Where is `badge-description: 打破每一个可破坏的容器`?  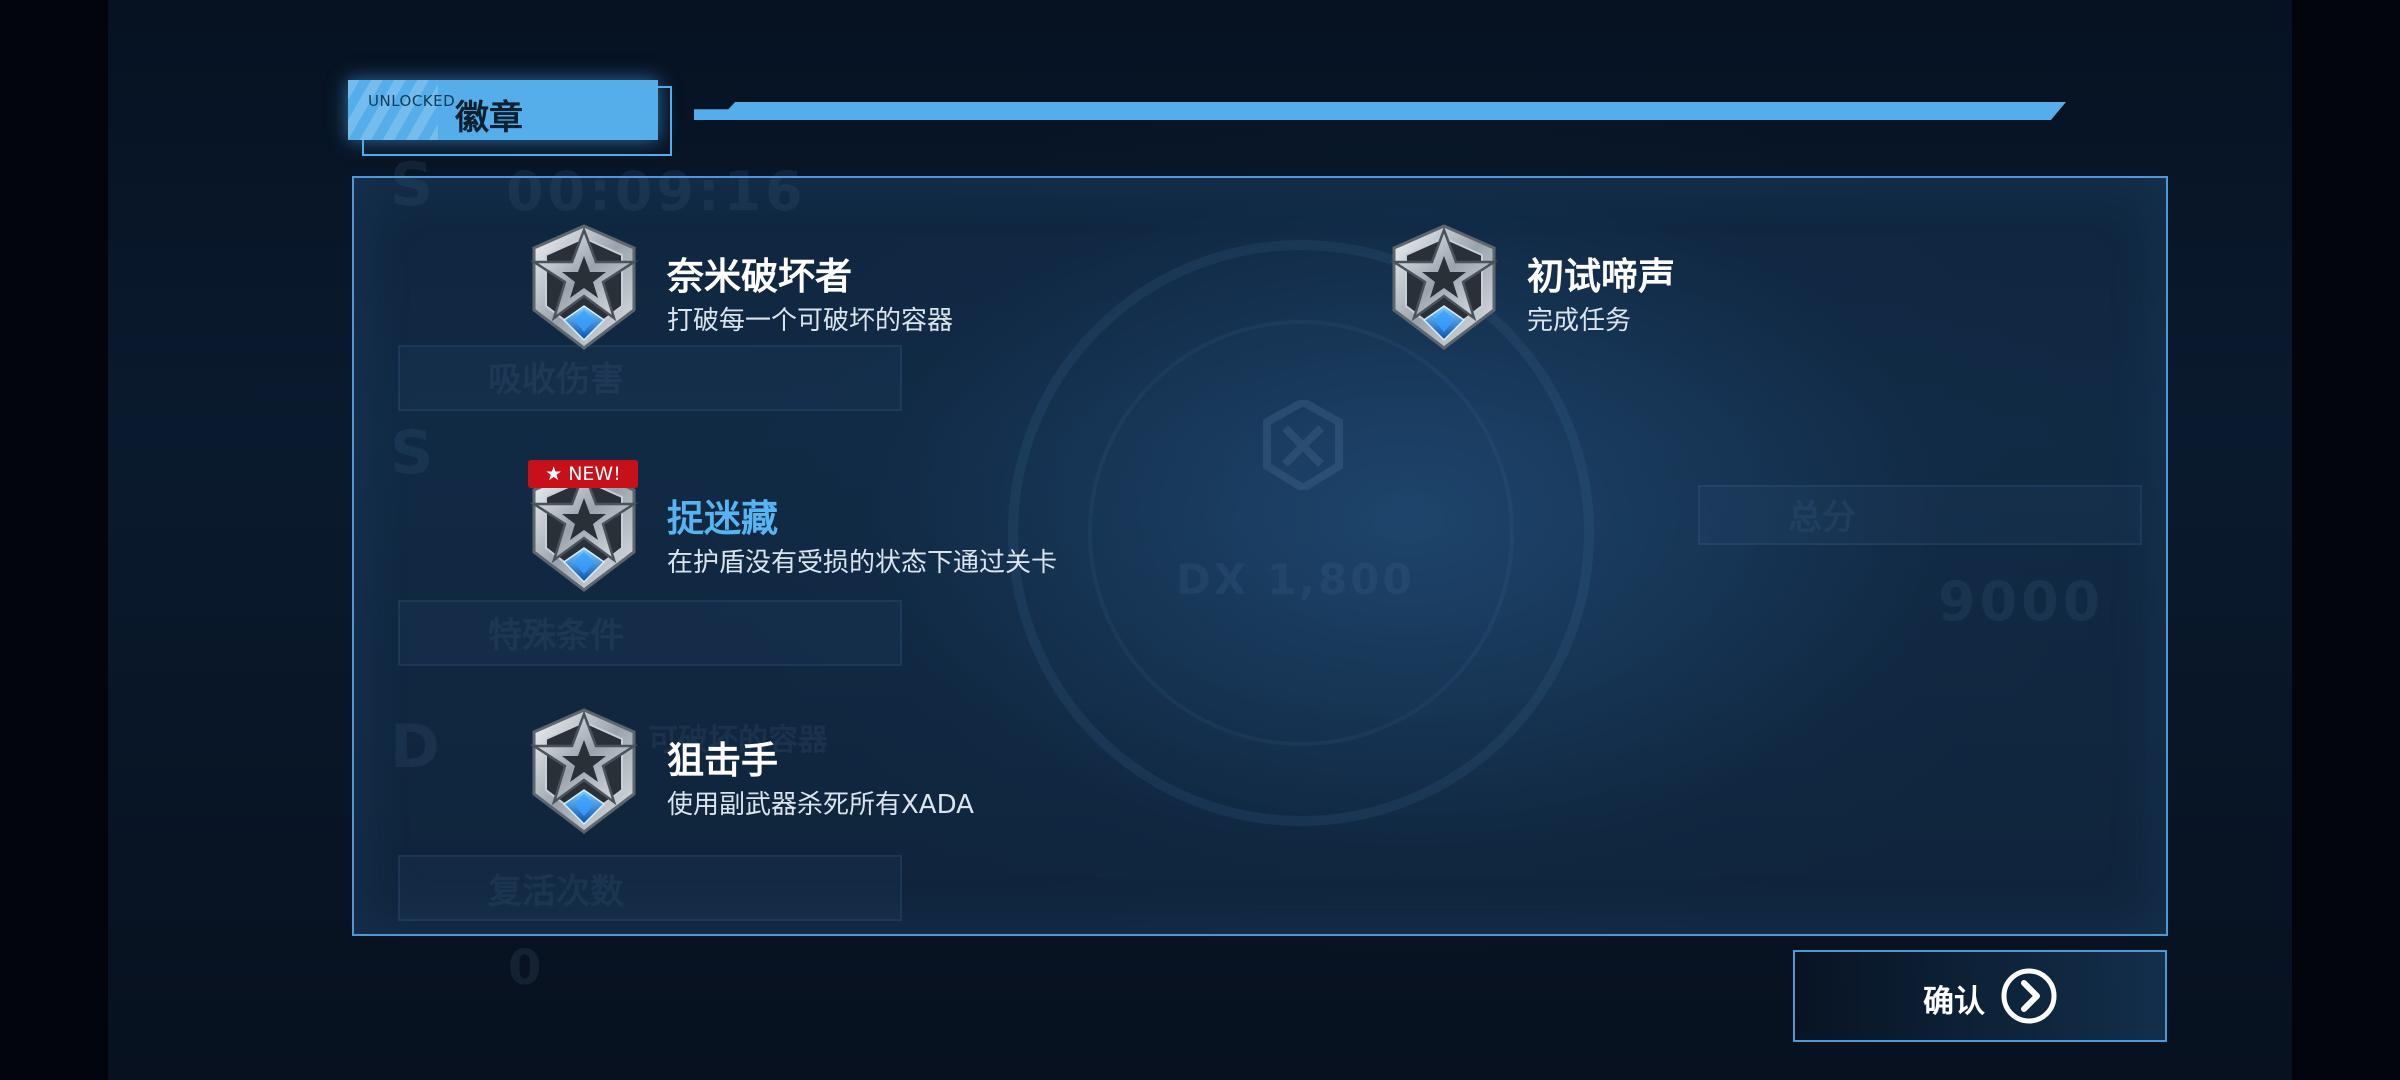 badge-description: 打破每一个可破坏的容器 is located at coordinates (810, 321).